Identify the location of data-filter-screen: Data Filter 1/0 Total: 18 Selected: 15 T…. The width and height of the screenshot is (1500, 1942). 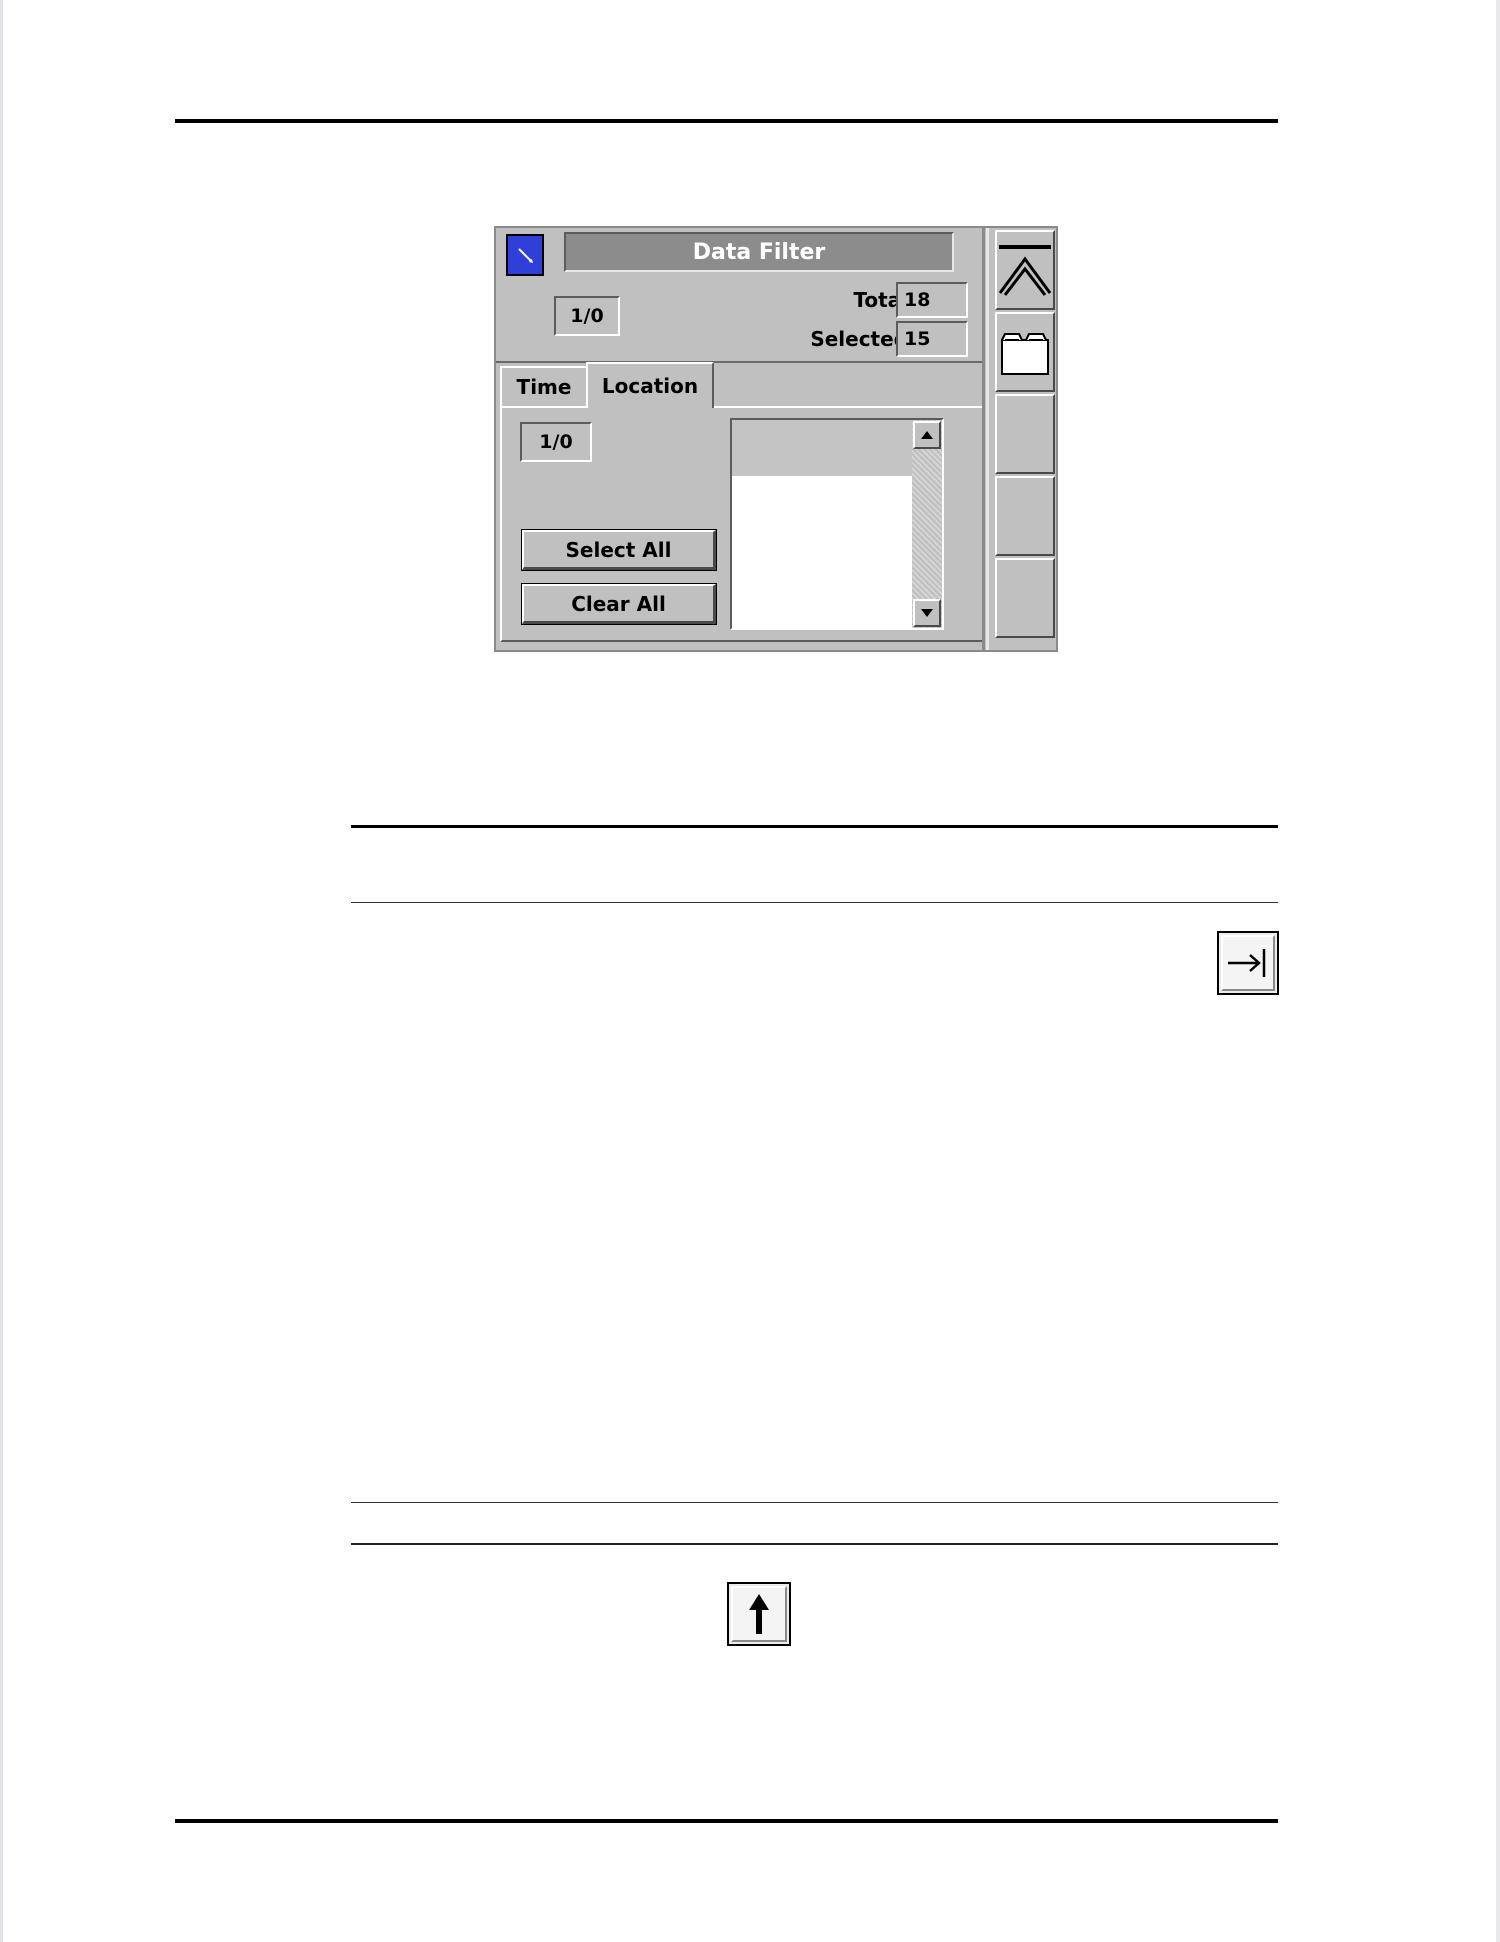
(776, 439).